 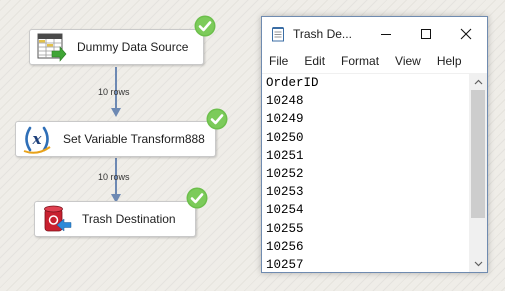 I want to click on text-line: 10248, so click(x=285, y=101).